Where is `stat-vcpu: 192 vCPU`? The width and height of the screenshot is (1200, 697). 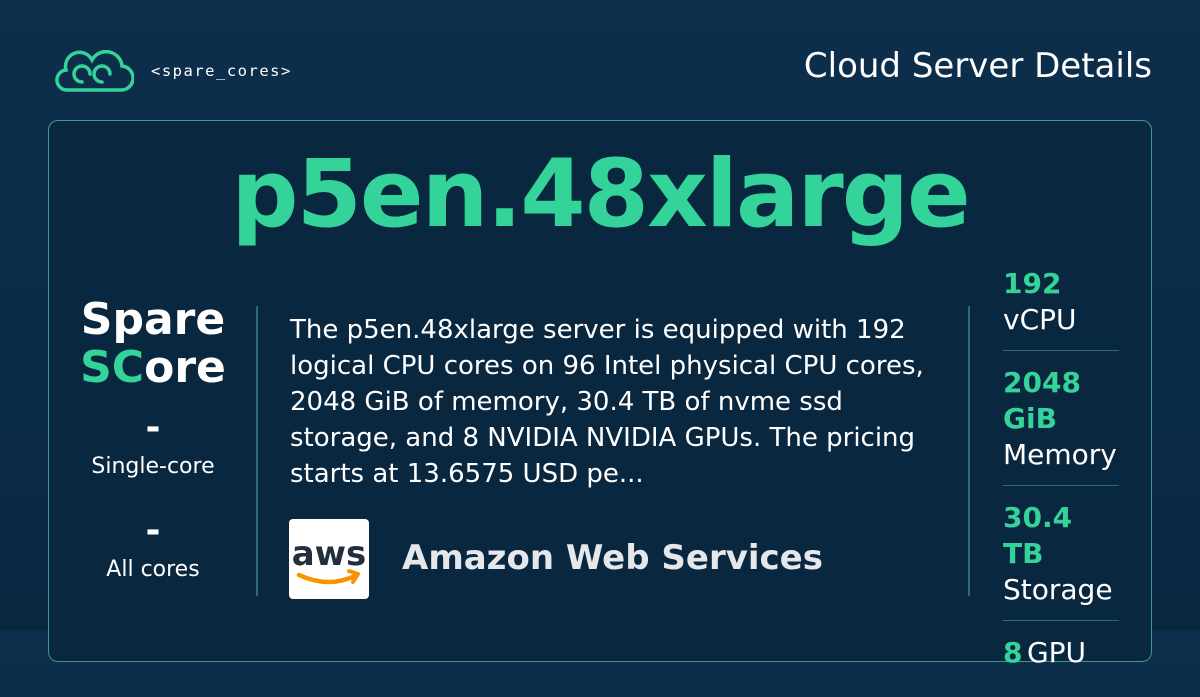 stat-vcpu: 192 vCPU is located at coordinates (1061, 308).